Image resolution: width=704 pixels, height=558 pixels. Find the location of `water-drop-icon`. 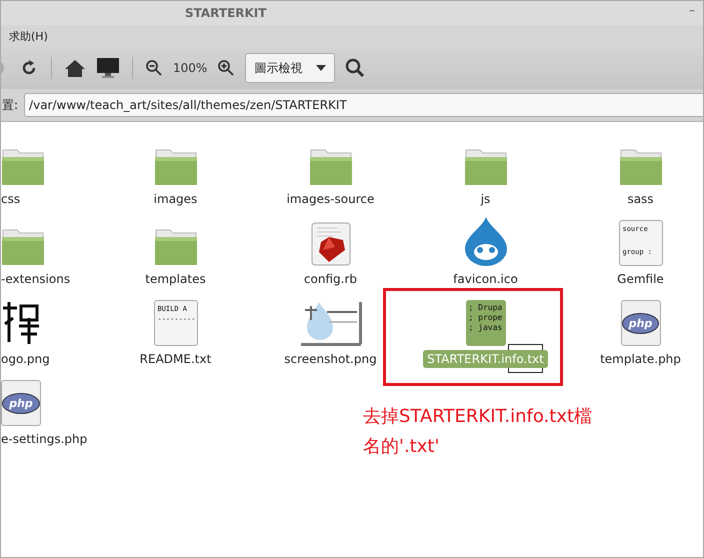

water-drop-icon is located at coordinates (486, 241).